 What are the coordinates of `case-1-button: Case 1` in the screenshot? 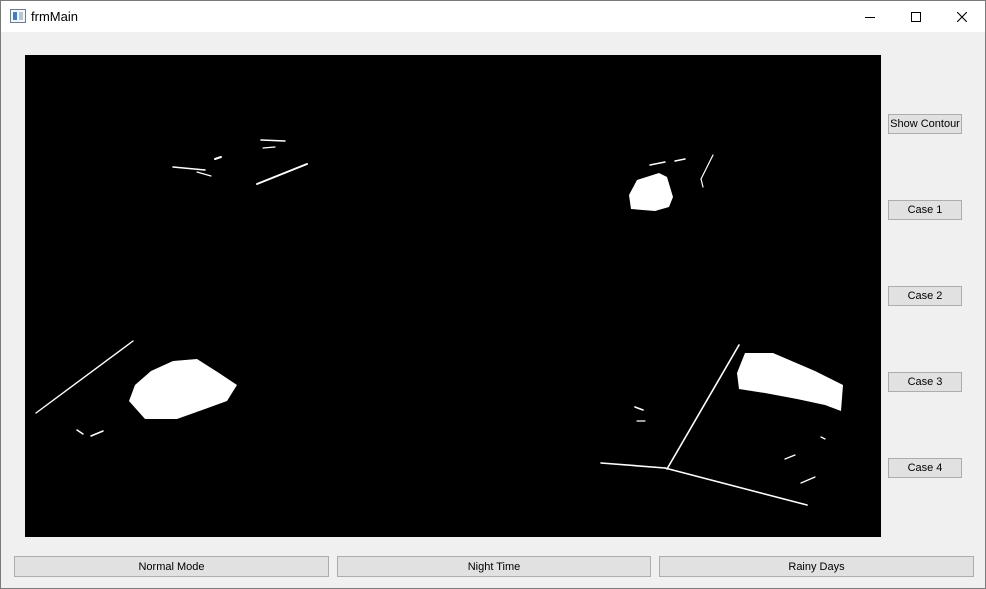 It's located at (925, 210).